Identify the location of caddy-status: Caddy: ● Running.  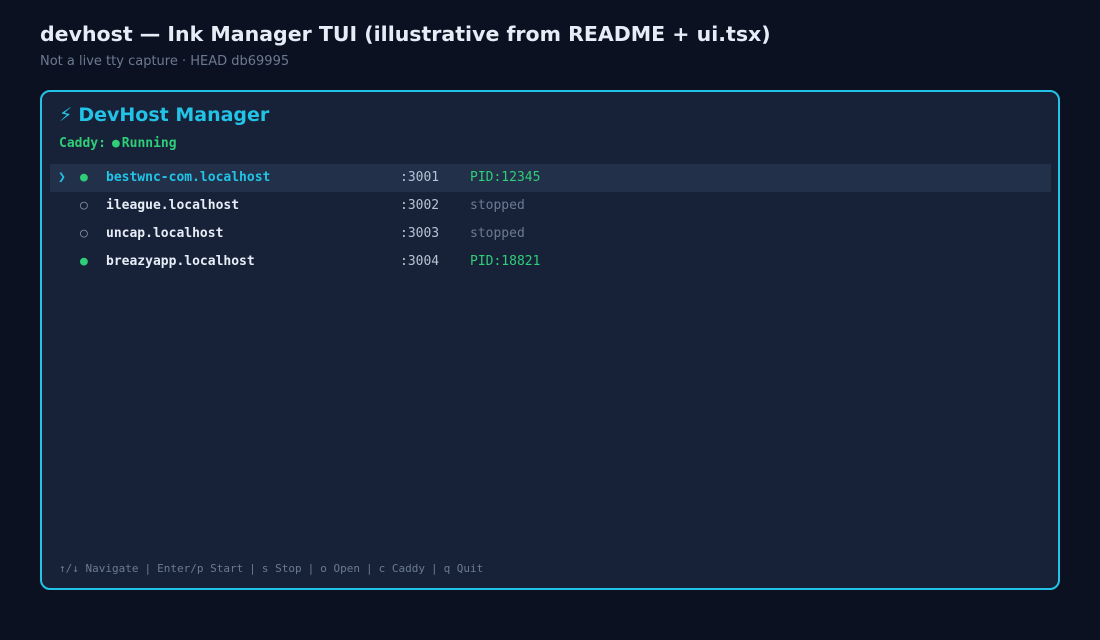
(118, 143).